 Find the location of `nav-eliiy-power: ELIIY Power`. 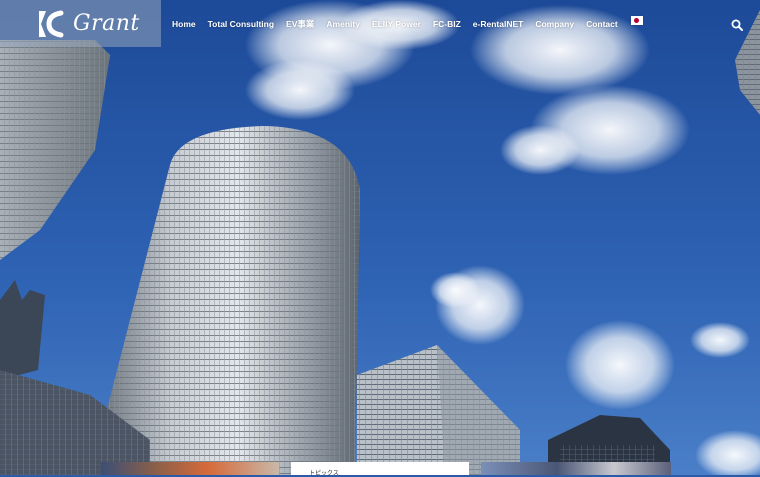

nav-eliiy-power: ELIIY Power is located at coordinates (396, 24).